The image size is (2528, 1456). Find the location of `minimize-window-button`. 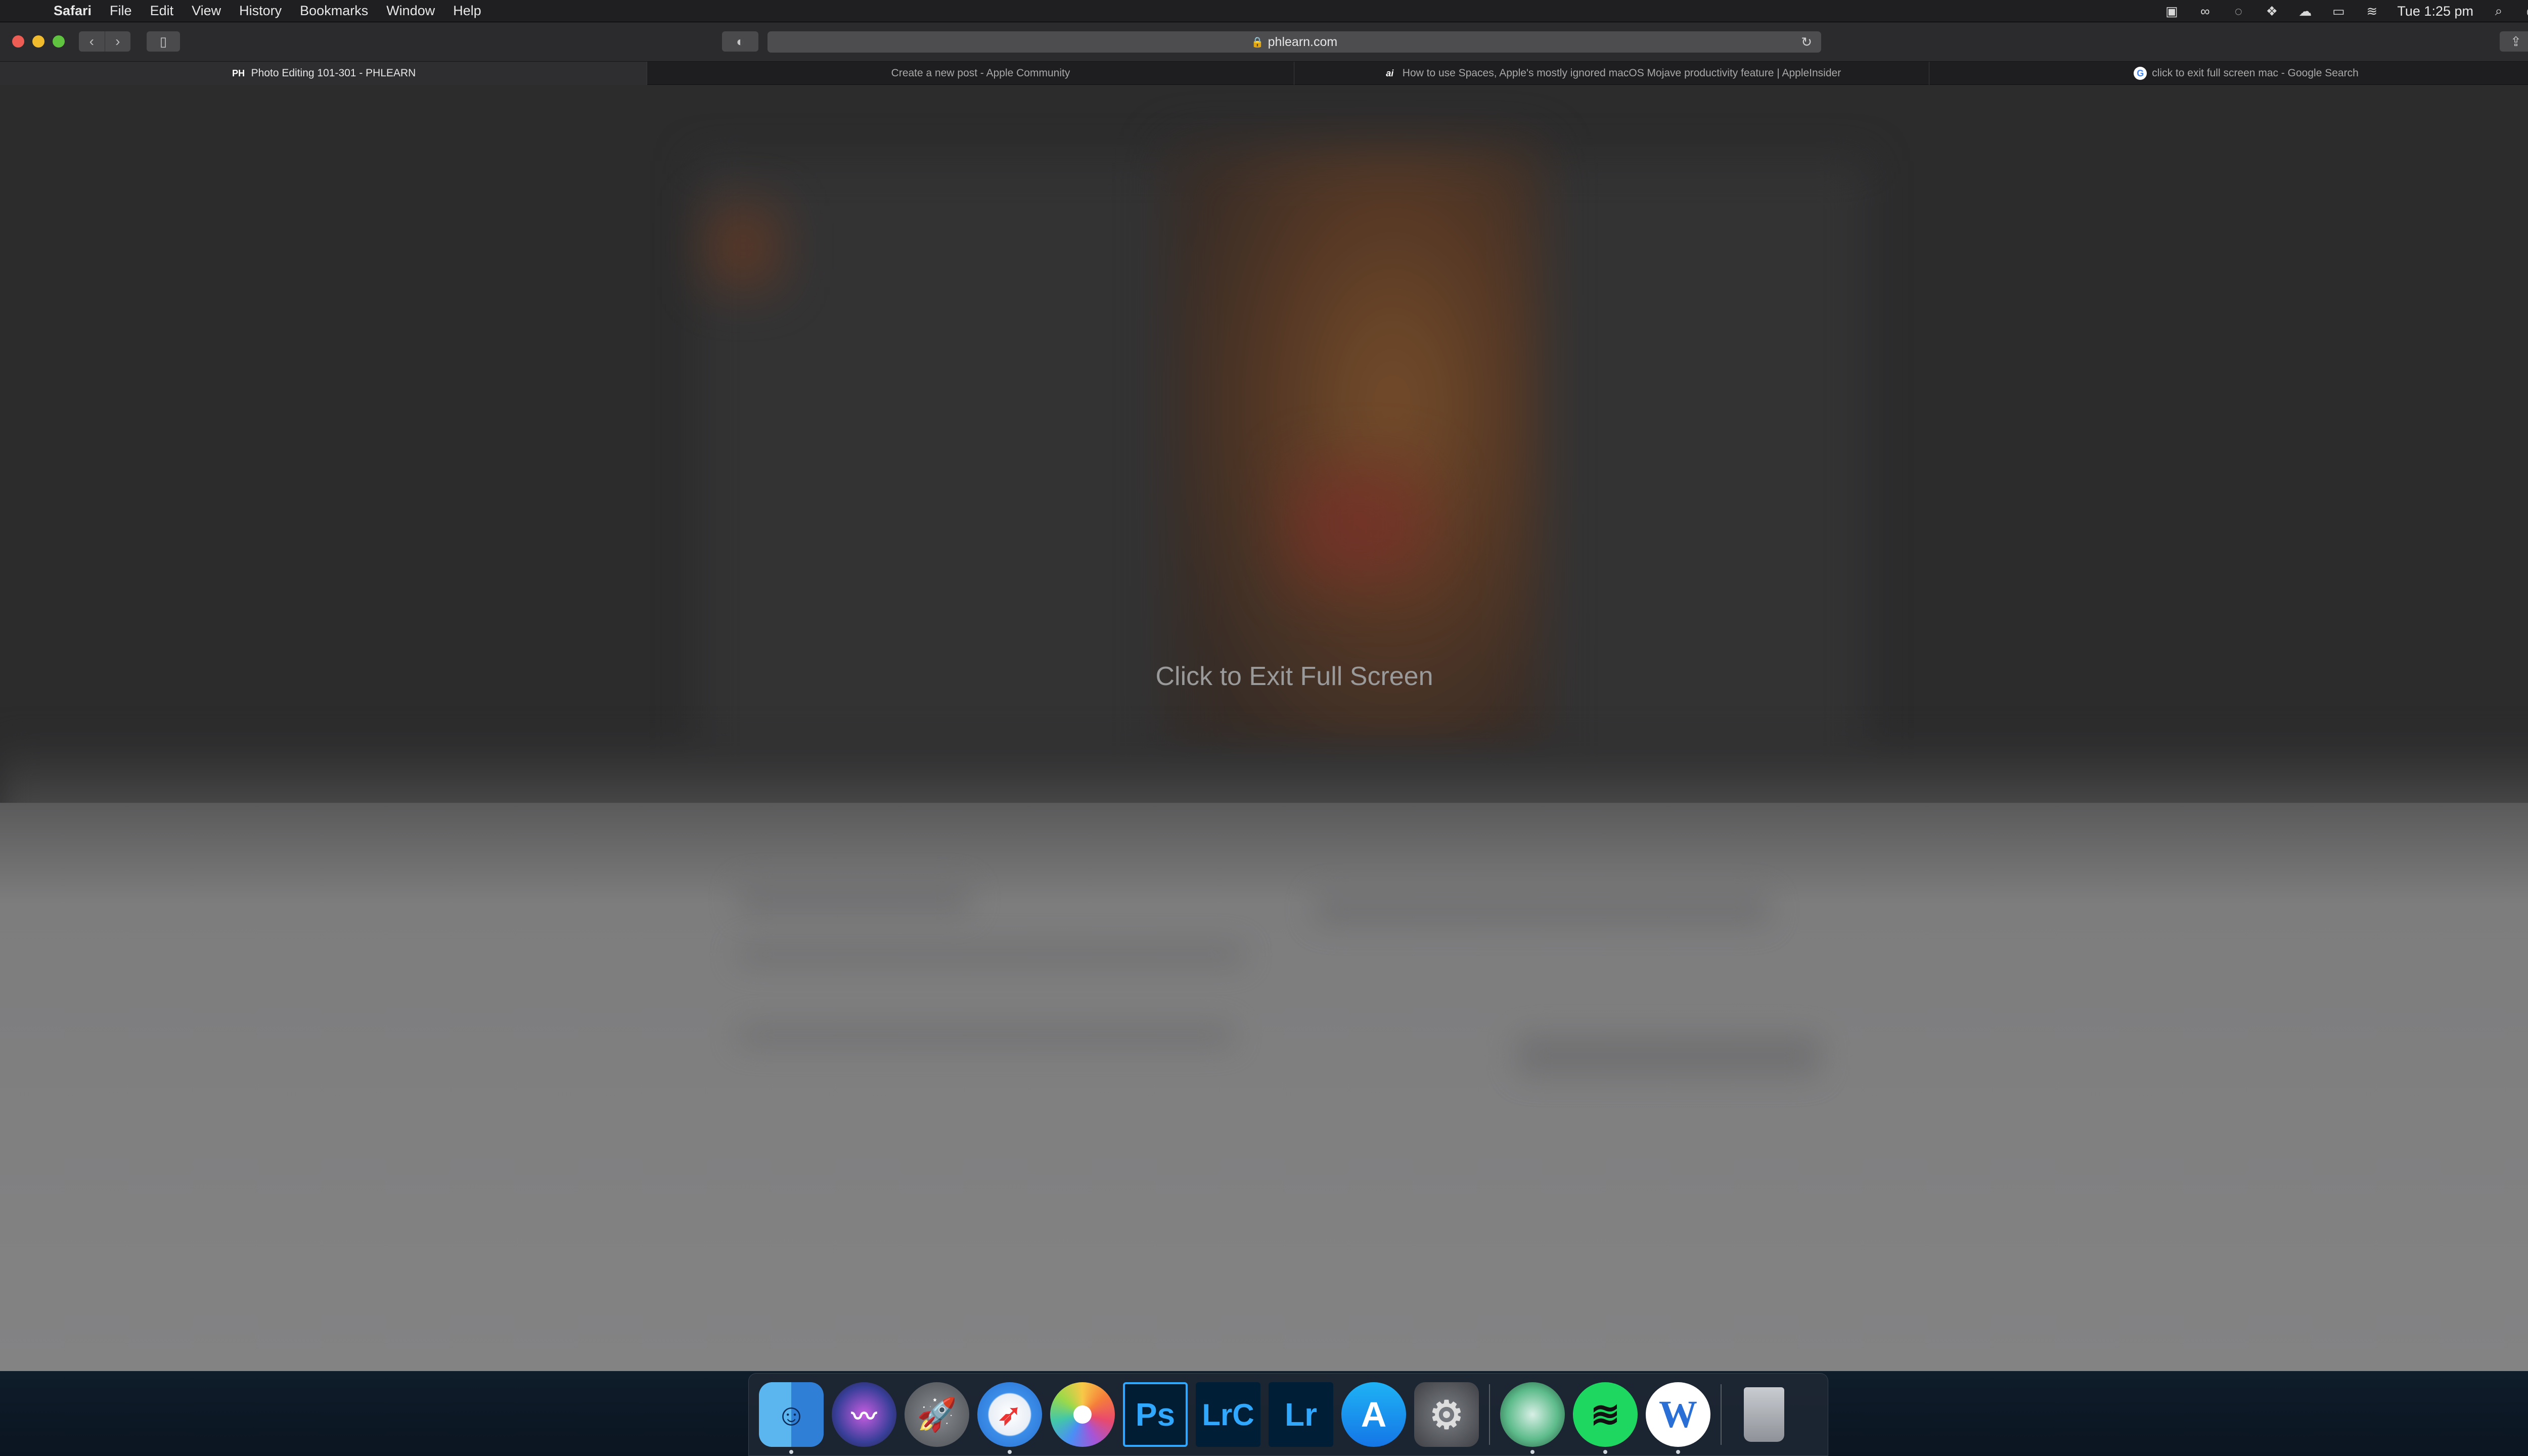

minimize-window-button is located at coordinates (38, 41).